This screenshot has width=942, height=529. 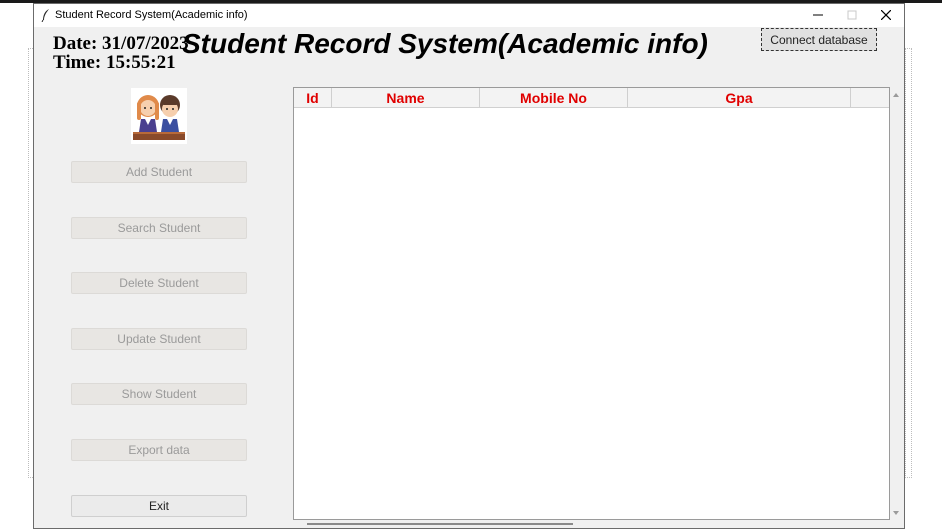 What do you see at coordinates (313, 97) in the screenshot?
I see `column-header-id: Id` at bounding box center [313, 97].